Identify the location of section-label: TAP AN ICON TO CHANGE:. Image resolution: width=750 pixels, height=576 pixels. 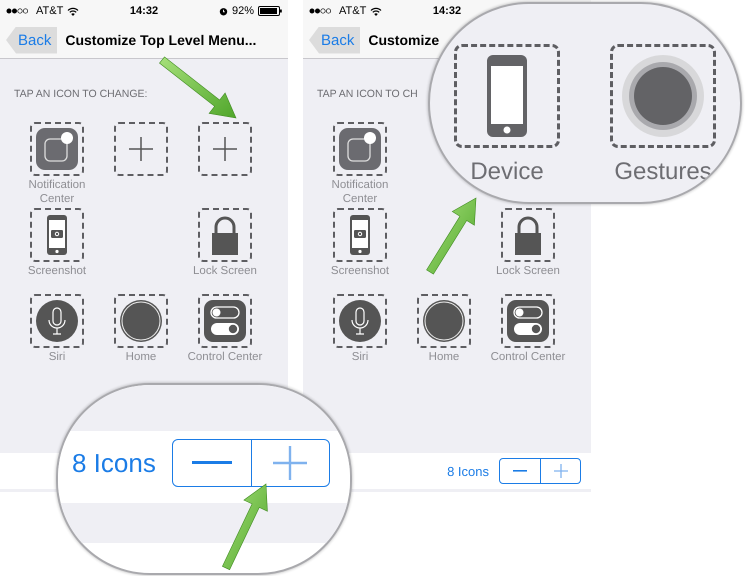
(81, 94).